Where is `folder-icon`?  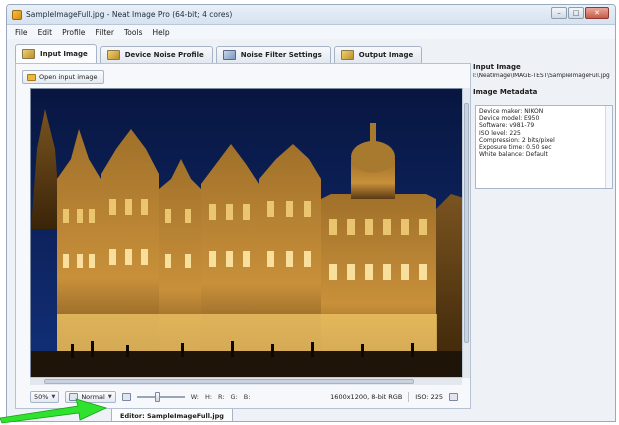 folder-icon is located at coordinates (31, 77).